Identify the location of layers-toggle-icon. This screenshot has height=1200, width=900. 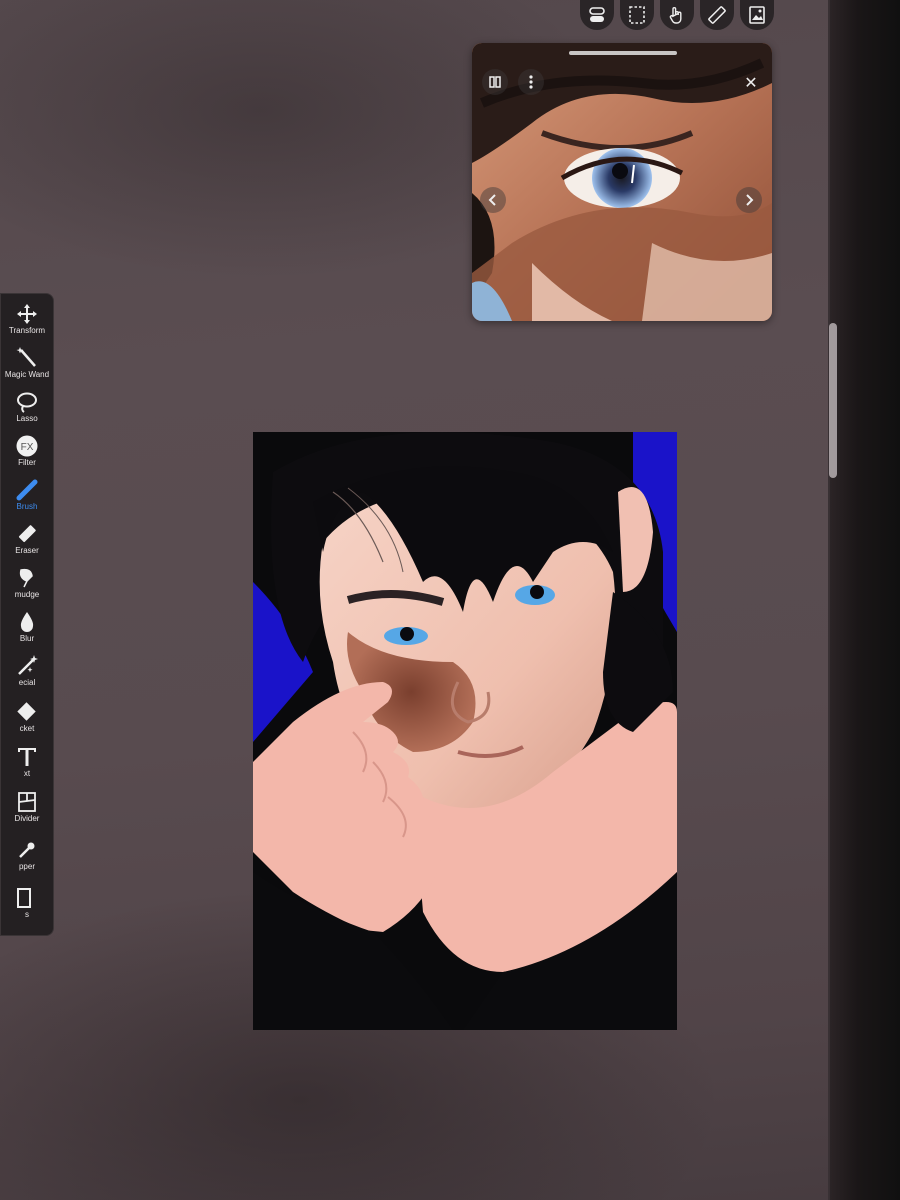
(597, 14).